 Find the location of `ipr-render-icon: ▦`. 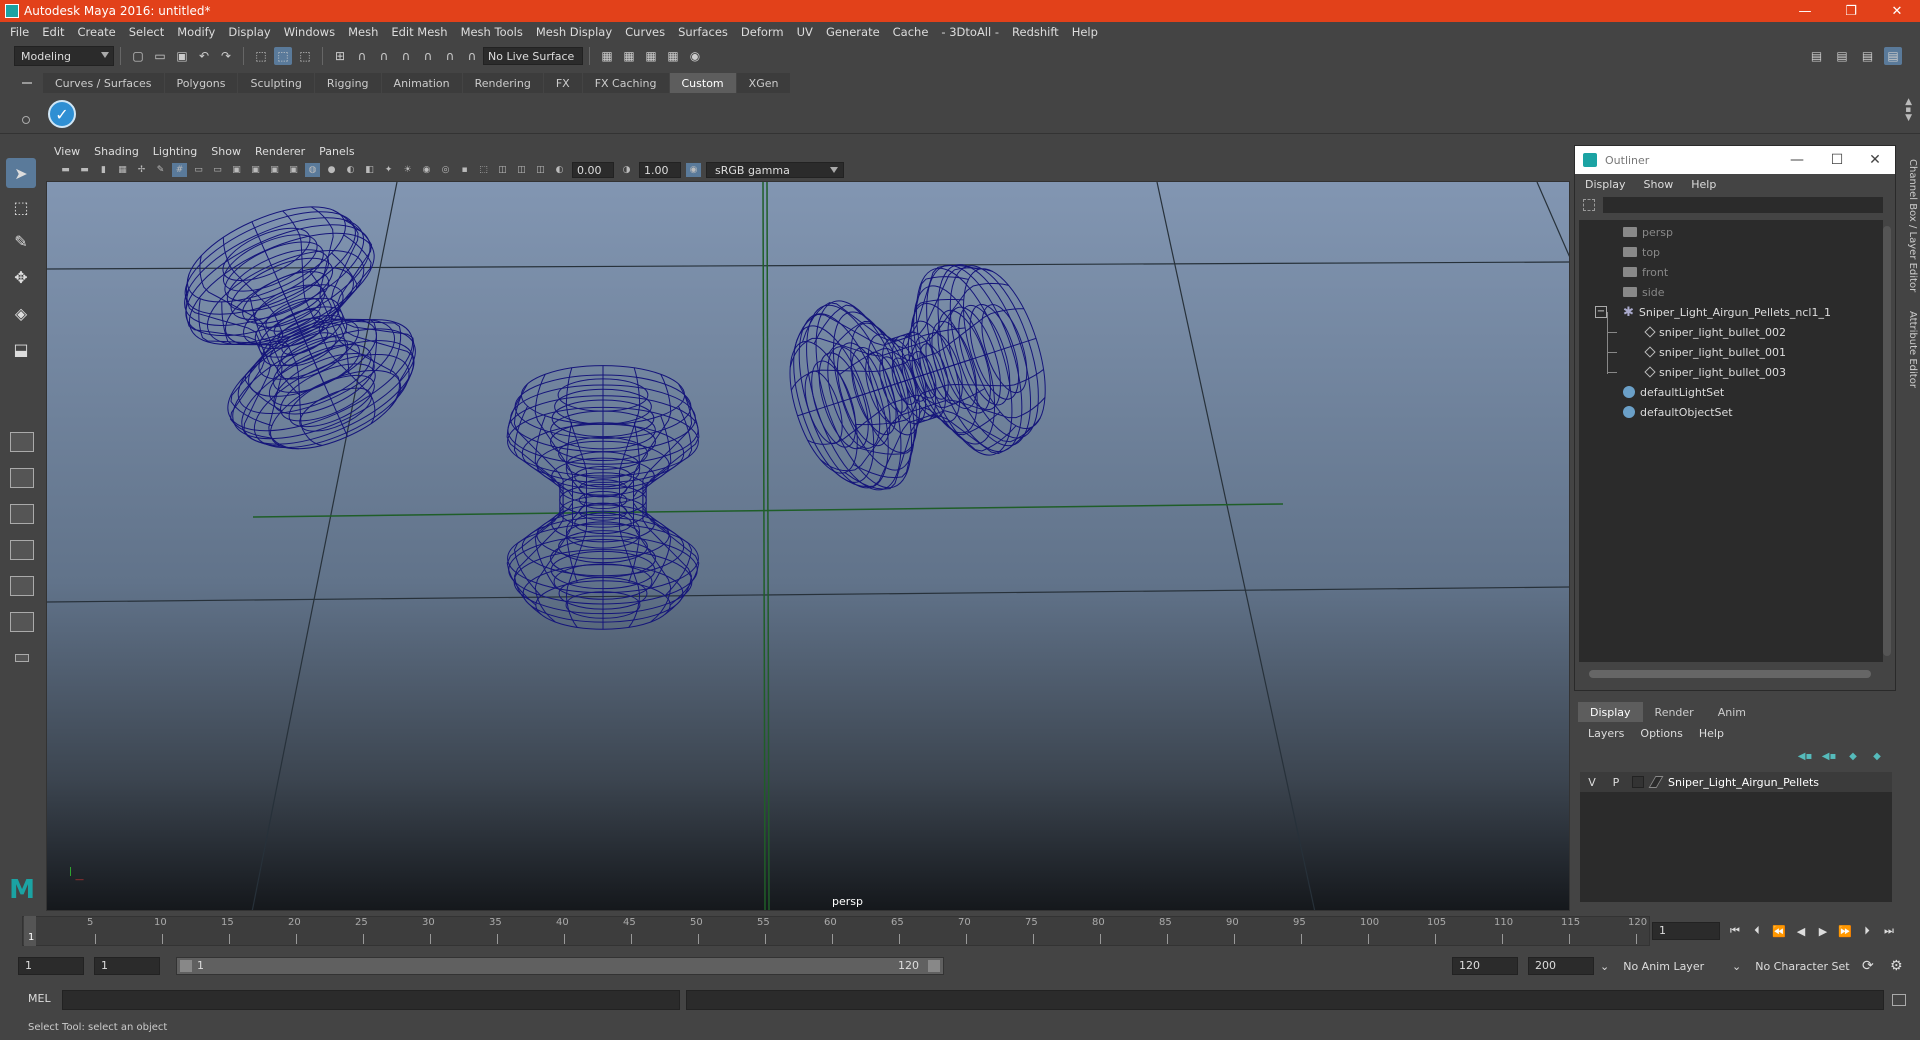

ipr-render-icon: ▦ is located at coordinates (651, 56).